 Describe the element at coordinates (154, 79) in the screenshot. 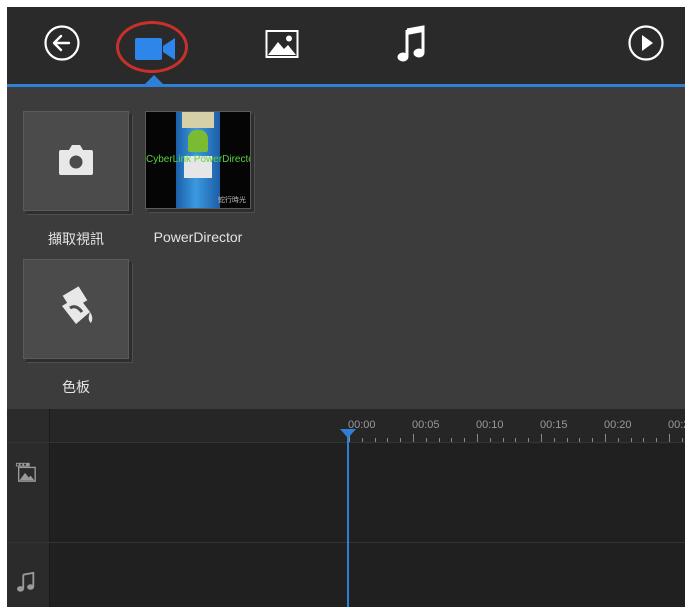

I see `selected-tab-indicator` at that location.